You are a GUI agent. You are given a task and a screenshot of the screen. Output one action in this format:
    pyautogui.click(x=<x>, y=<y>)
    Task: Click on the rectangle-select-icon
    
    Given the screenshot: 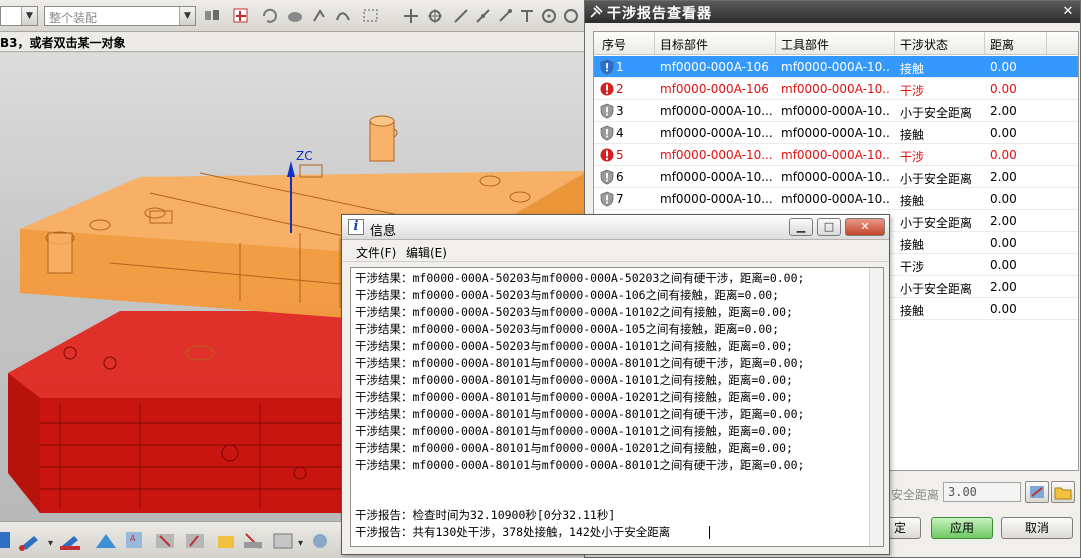 What is the action you would take?
    pyautogui.click(x=371, y=16)
    